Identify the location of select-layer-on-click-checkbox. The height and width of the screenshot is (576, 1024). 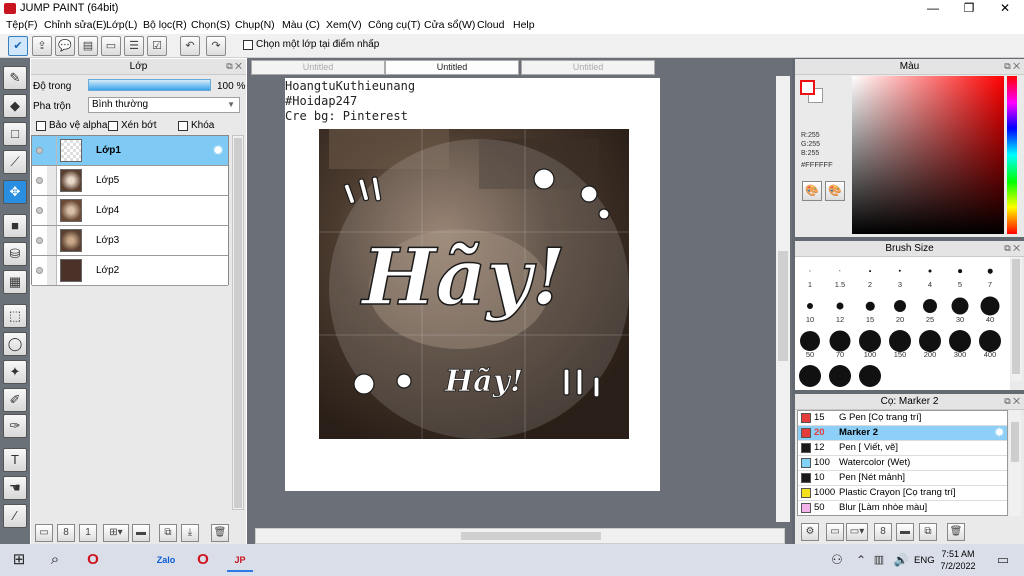
(248, 45).